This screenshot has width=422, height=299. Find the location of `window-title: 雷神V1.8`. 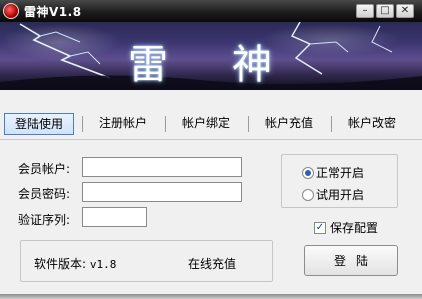

window-title: 雷神V1.8 is located at coordinates (53, 12).